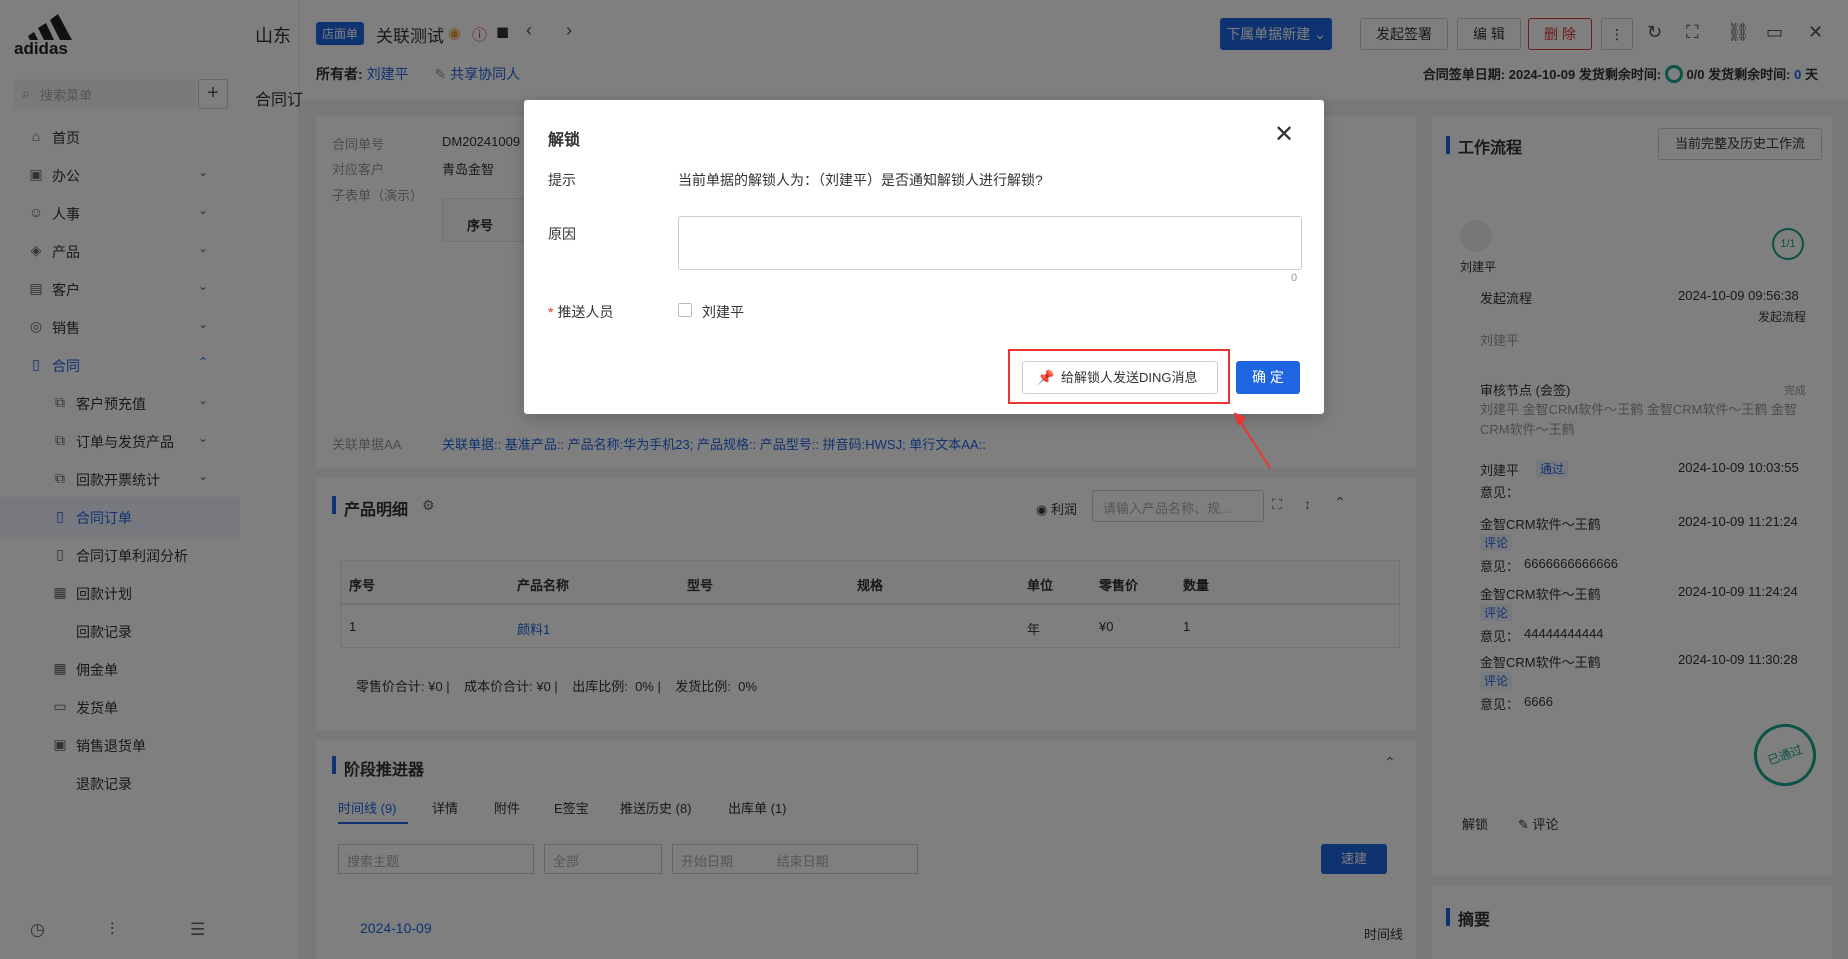  Describe the element at coordinates (1294, 278) in the screenshot. I see `char-count: 0` at that location.